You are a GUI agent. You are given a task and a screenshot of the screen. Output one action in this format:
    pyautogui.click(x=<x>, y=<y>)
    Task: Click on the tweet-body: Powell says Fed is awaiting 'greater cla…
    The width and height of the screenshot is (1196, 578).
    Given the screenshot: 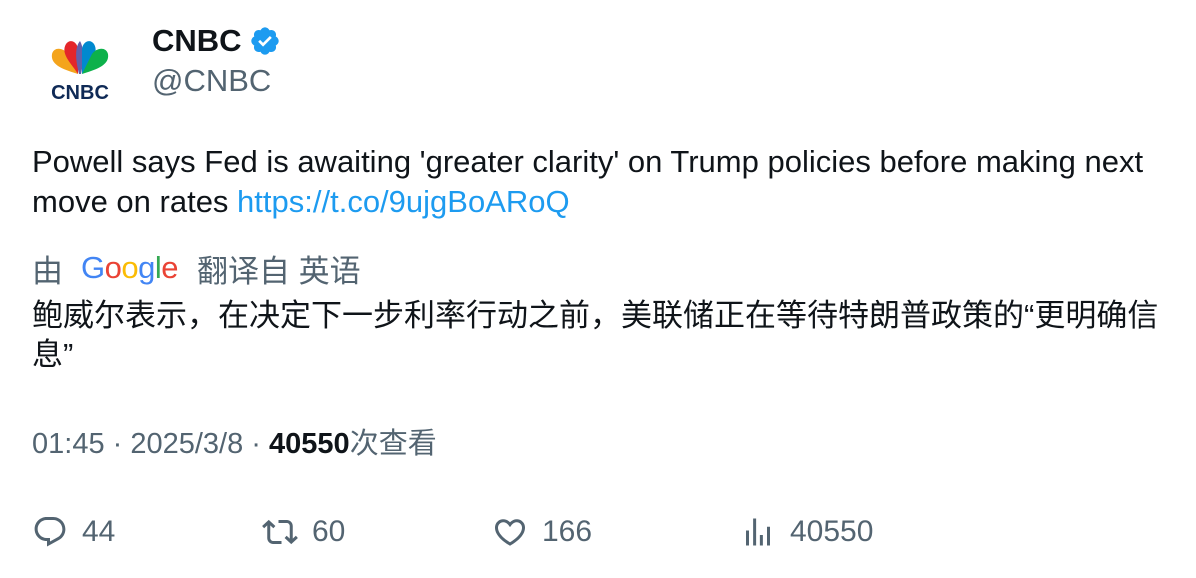 What is the action you would take?
    pyautogui.click(x=588, y=181)
    